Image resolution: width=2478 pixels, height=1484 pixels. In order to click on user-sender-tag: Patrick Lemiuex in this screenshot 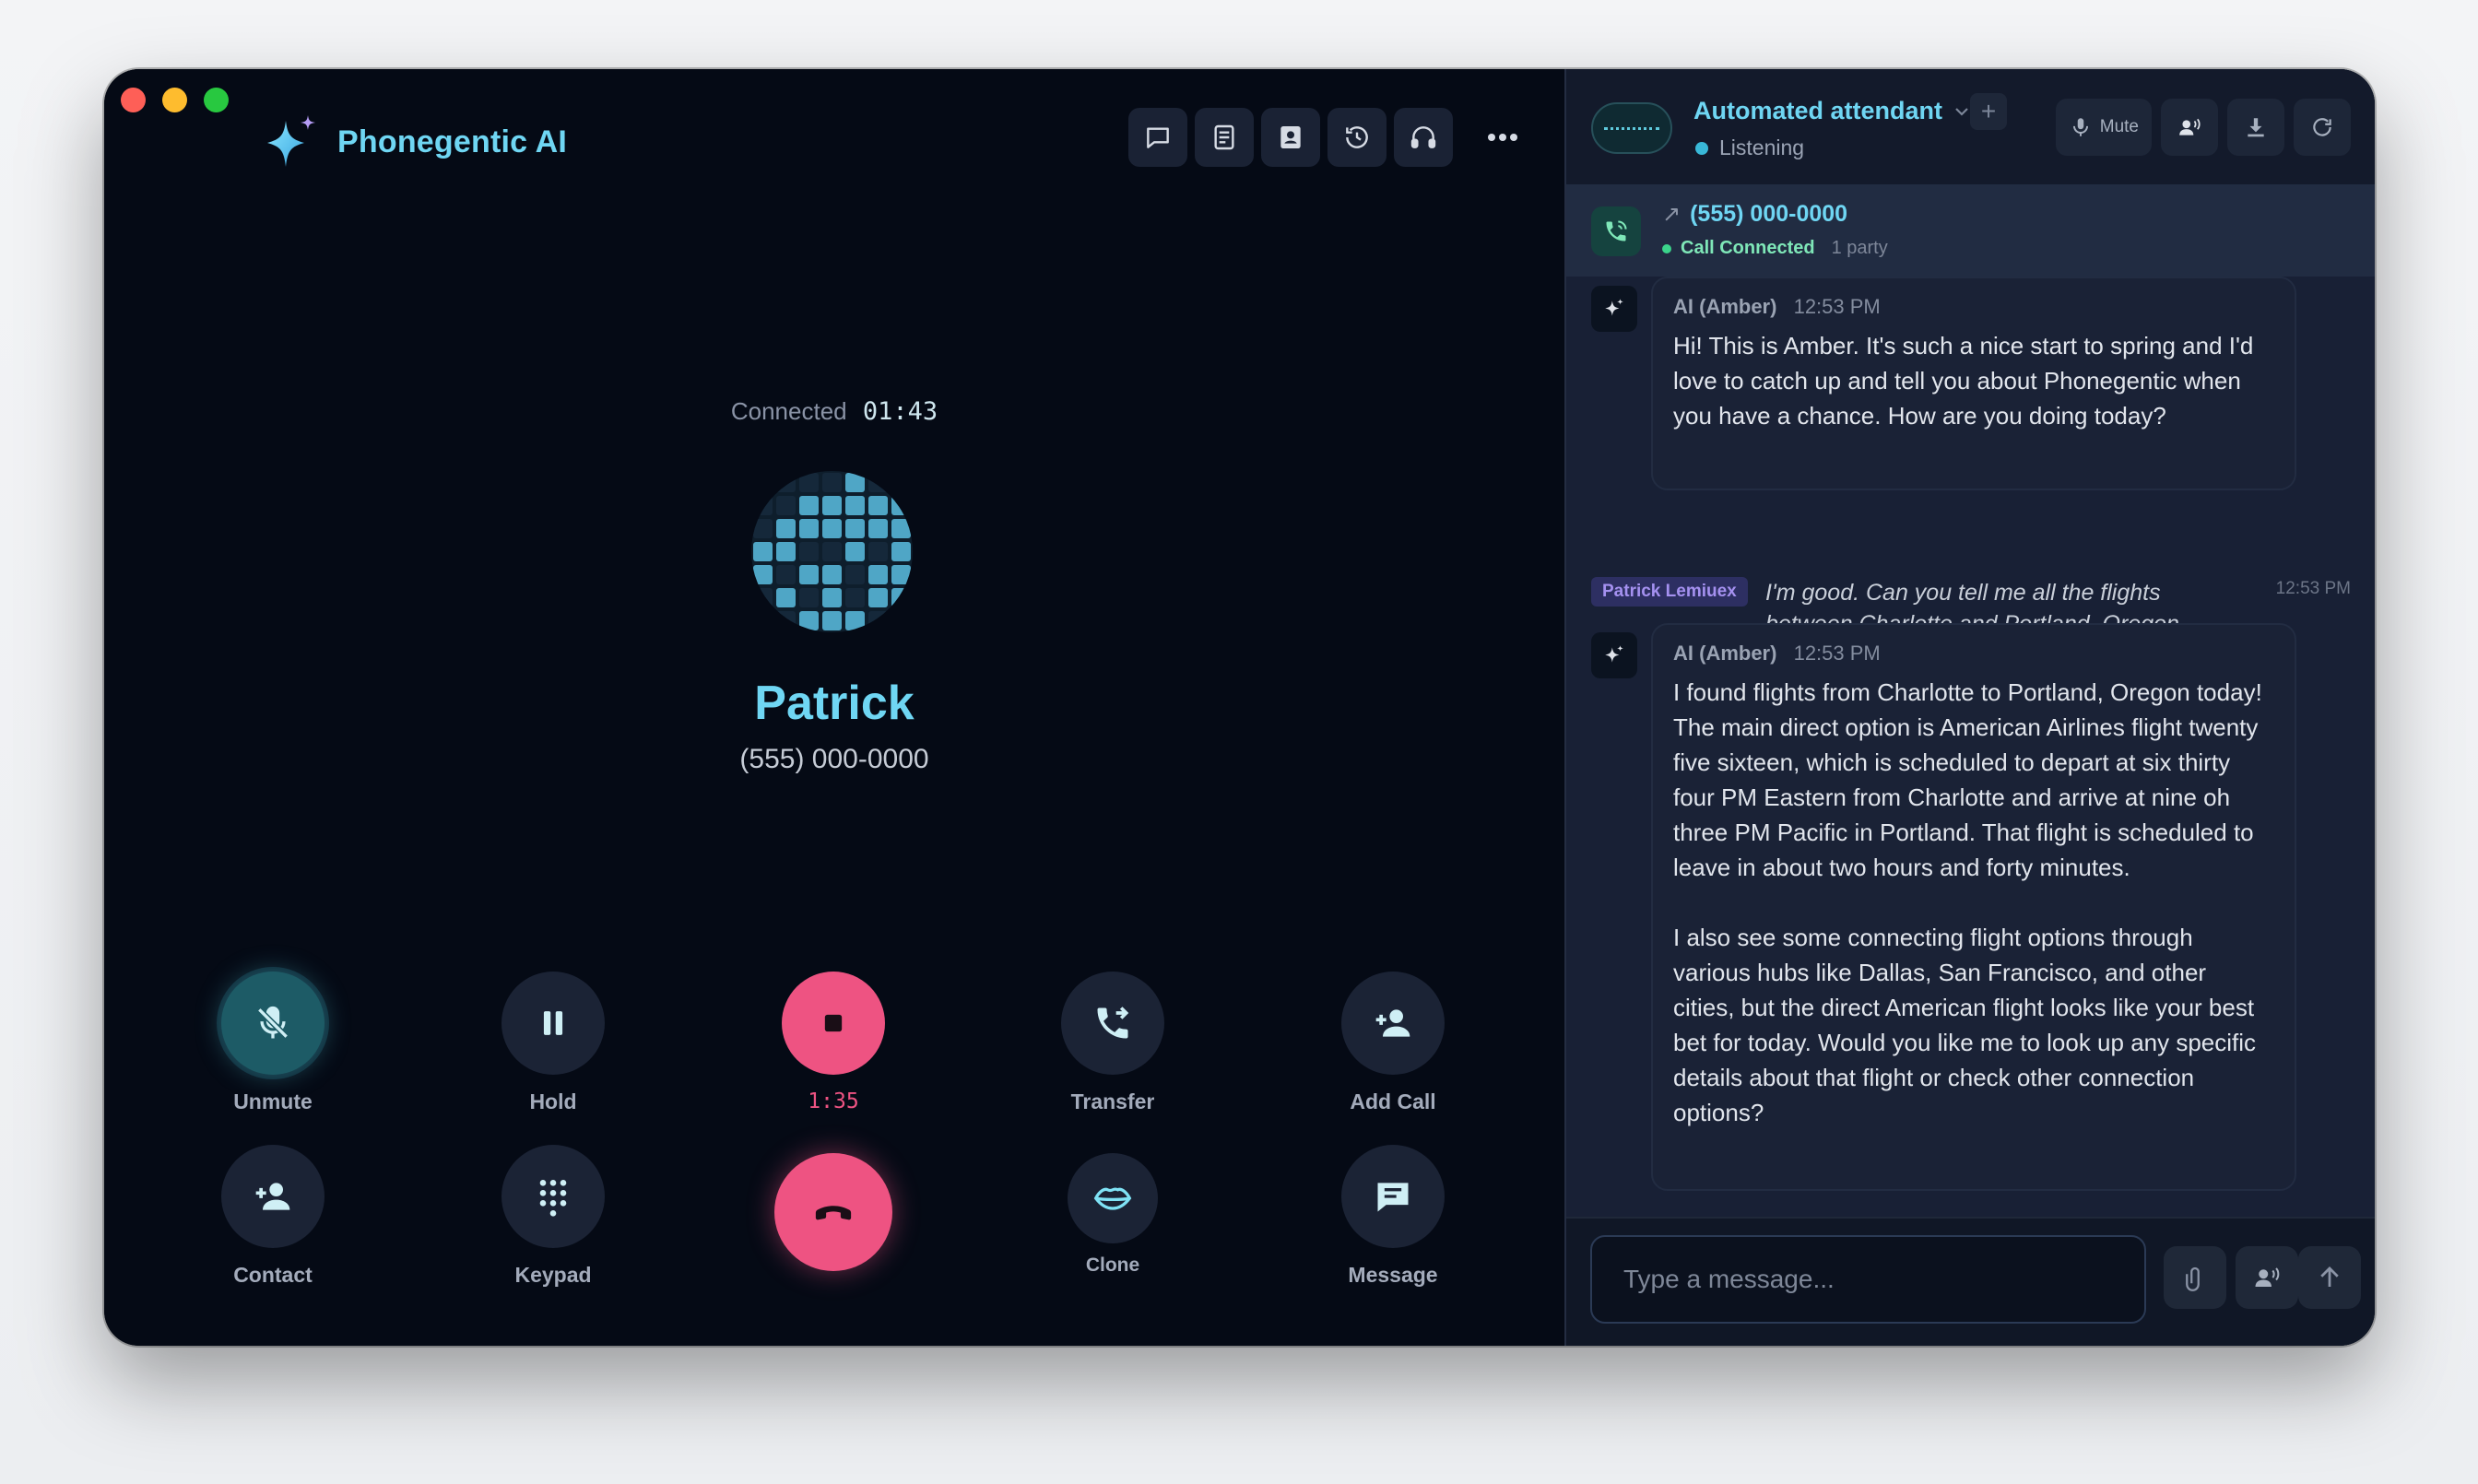, I will do `click(1669, 592)`.